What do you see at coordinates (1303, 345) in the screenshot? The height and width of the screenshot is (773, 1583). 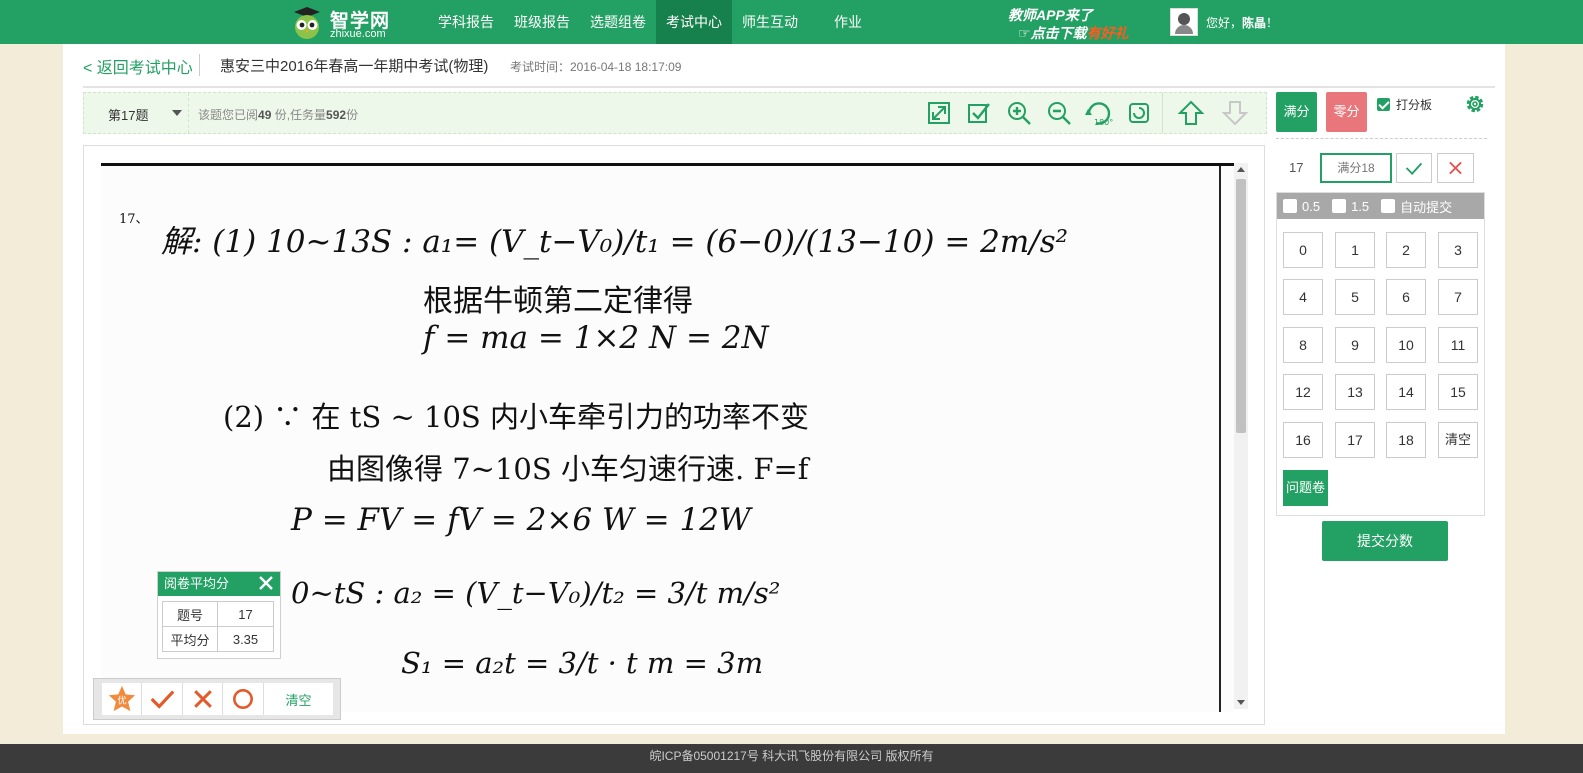 I see `key-8: 8` at bounding box center [1303, 345].